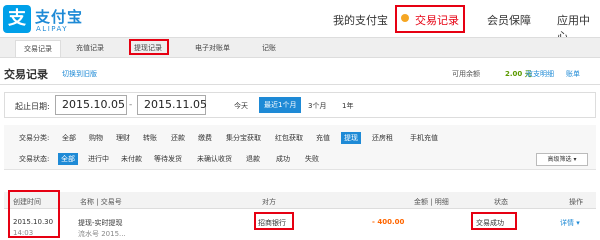 The height and width of the screenshot is (240, 600). What do you see at coordinates (90, 48) in the screenshot?
I see `tab-recharge-records: 充值记录` at bounding box center [90, 48].